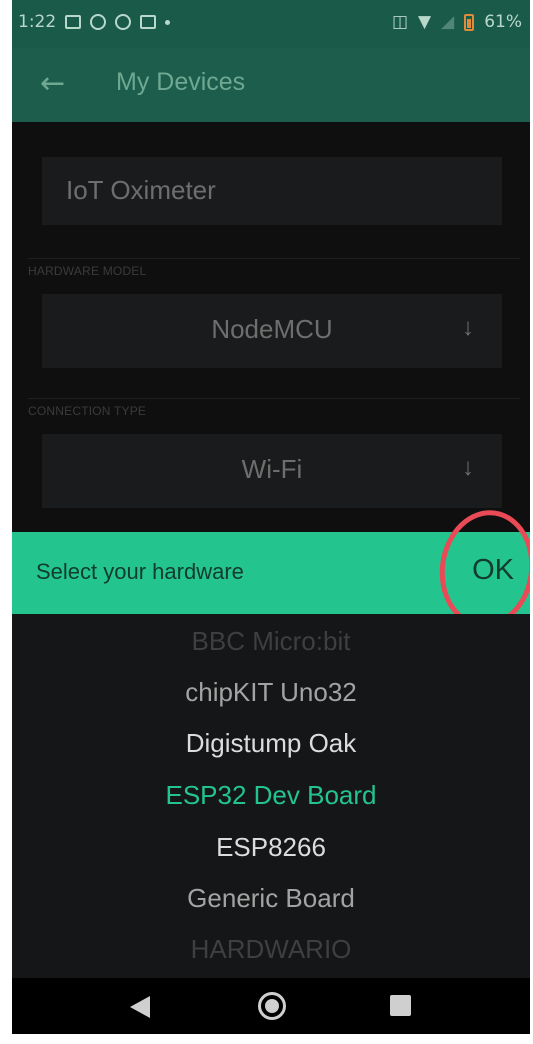 Image resolution: width=533 pixels, height=1044 pixels. I want to click on connection-type-value: Wi-Fi, so click(272, 469).